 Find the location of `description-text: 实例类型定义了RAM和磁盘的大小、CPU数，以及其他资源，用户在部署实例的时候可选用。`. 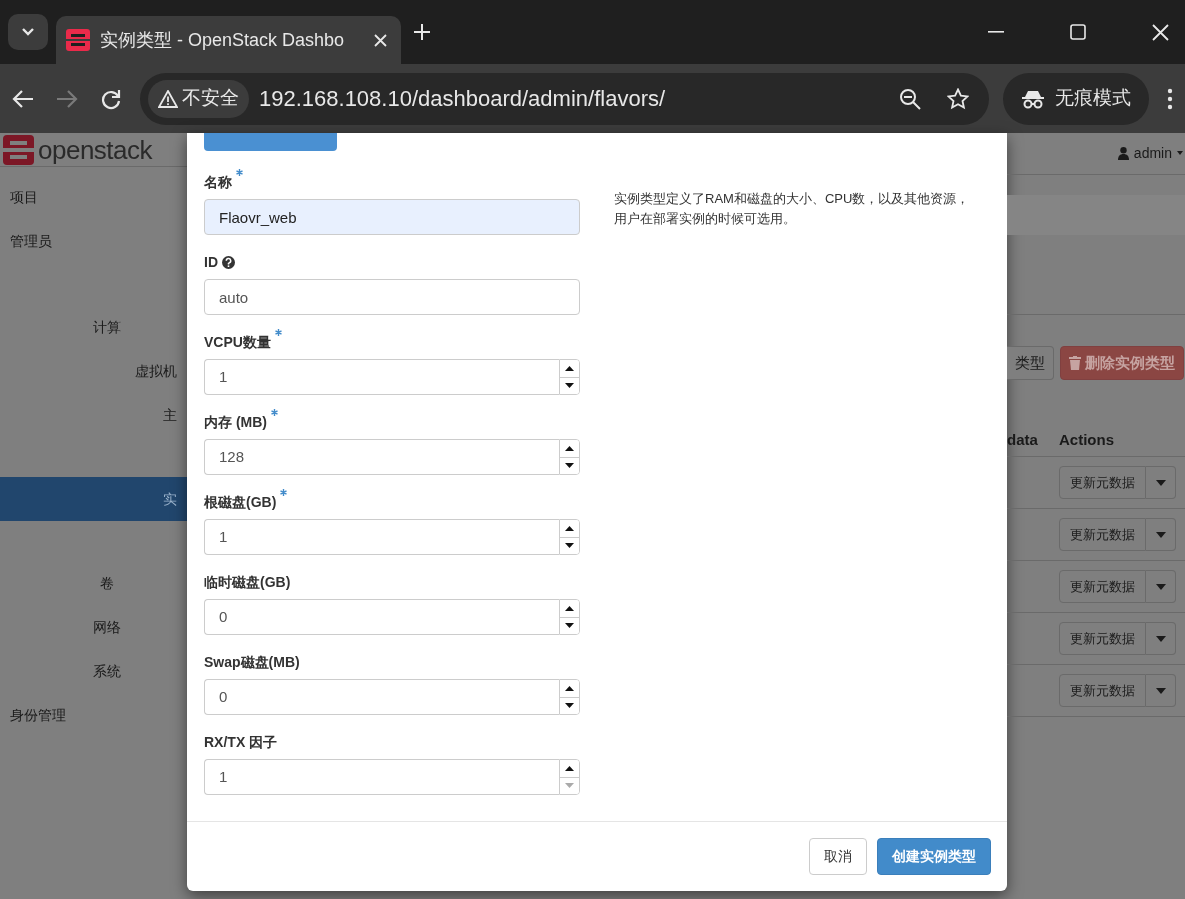

description-text: 实例类型定义了RAM和磁盘的大小、CPU数，以及其他资源，用户在部署实例的时候可选用。 is located at coordinates (792, 209).